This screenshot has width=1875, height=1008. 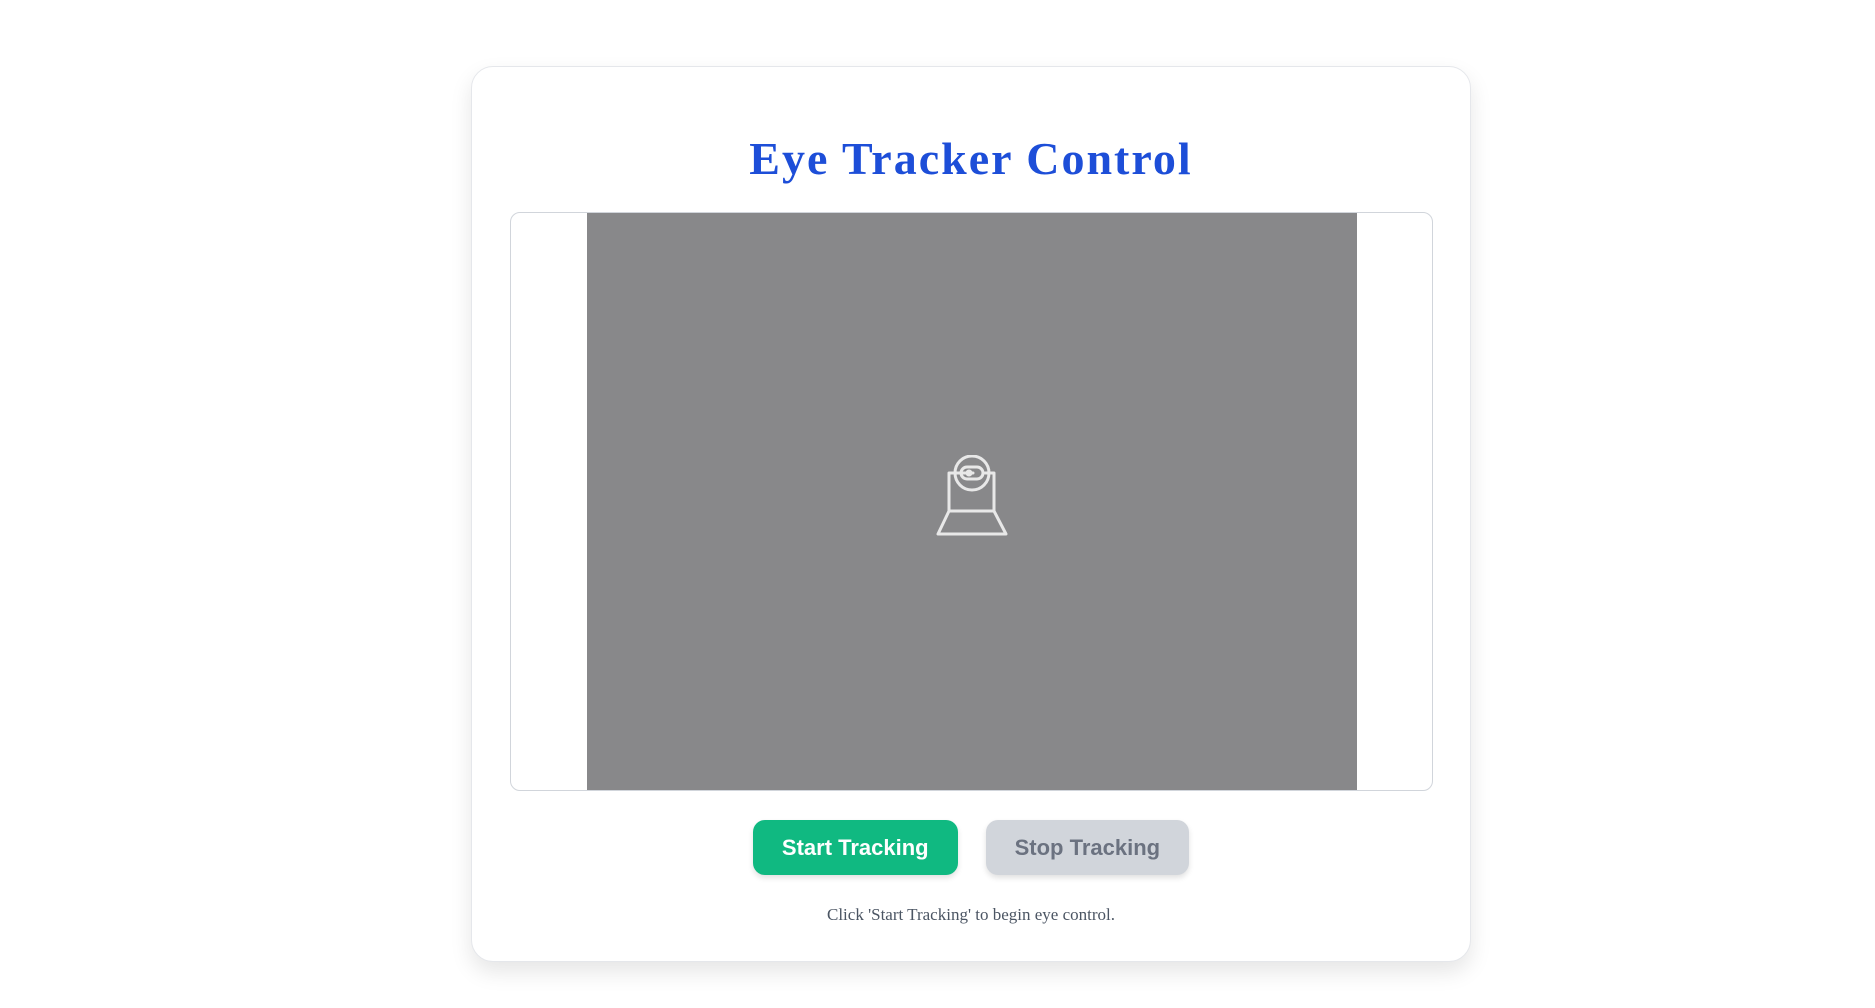 What do you see at coordinates (855, 847) in the screenshot?
I see `start-tracking-button: Start Tracking` at bounding box center [855, 847].